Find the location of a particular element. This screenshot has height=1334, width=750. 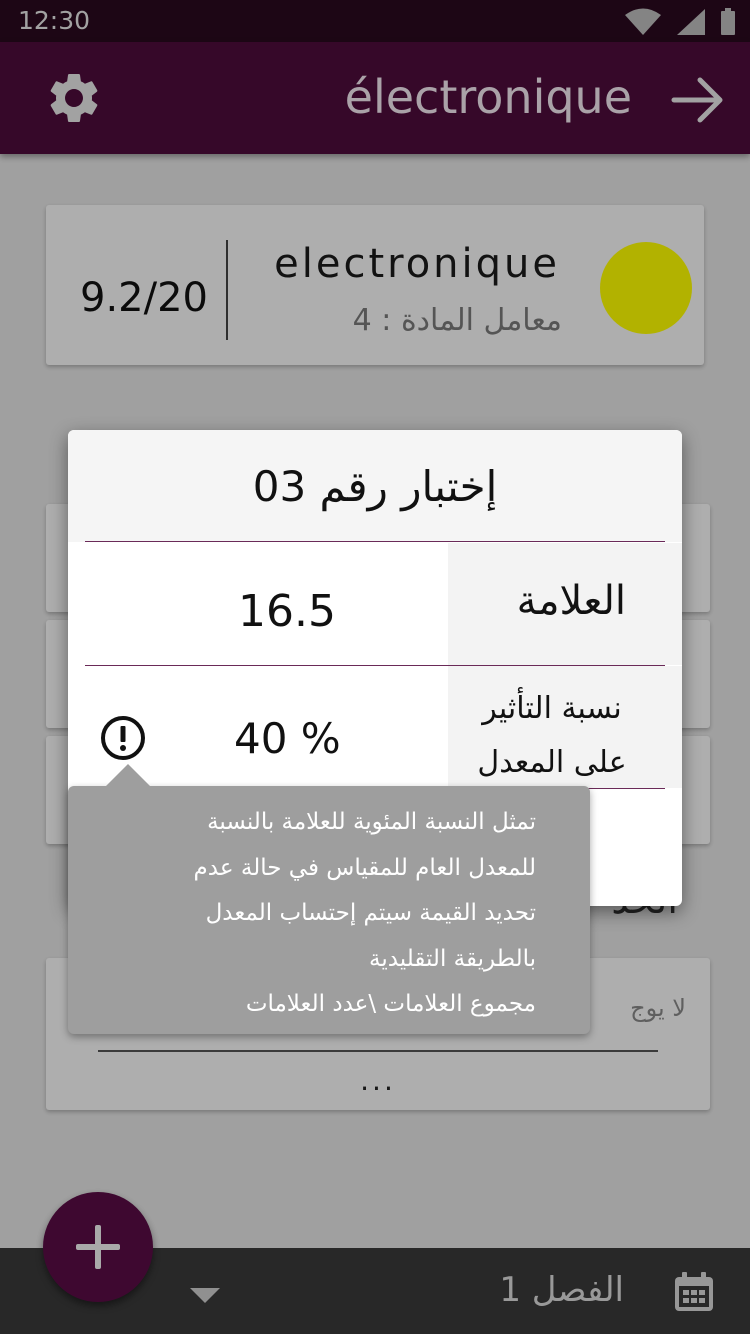

dialog-title: إختبار رقم 03 is located at coordinates (375, 486).